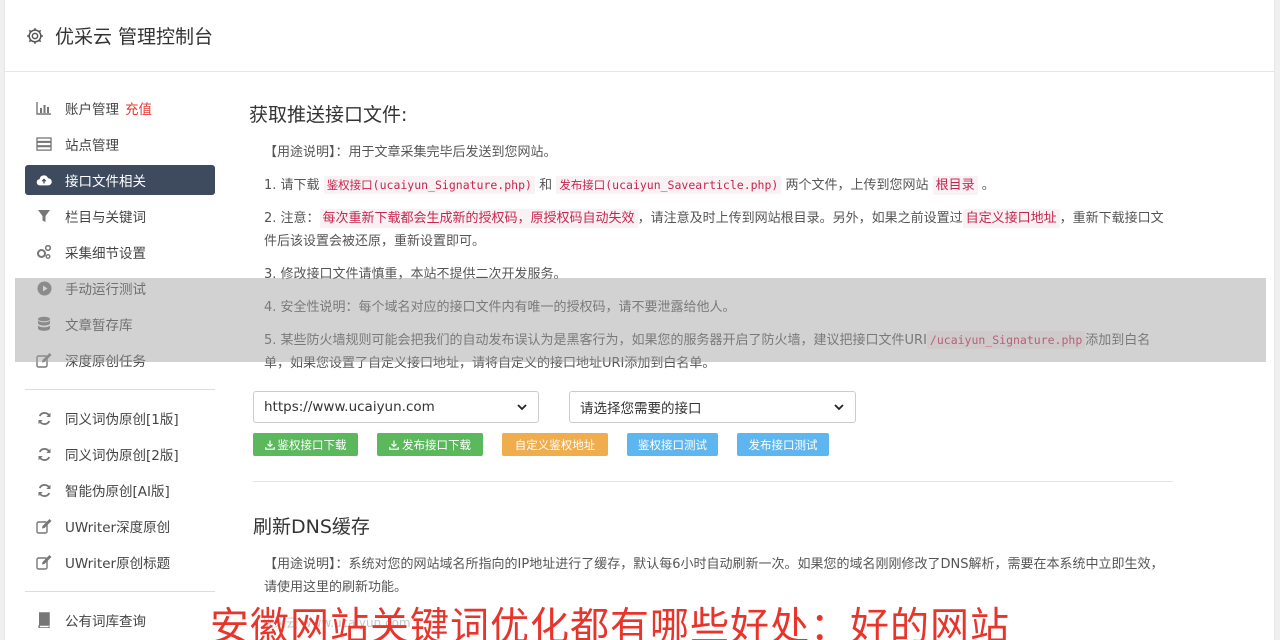 This screenshot has width=1280, height=640. What do you see at coordinates (292, 218) in the screenshot?
I see `step2-prefix: 2. 注意：` at bounding box center [292, 218].